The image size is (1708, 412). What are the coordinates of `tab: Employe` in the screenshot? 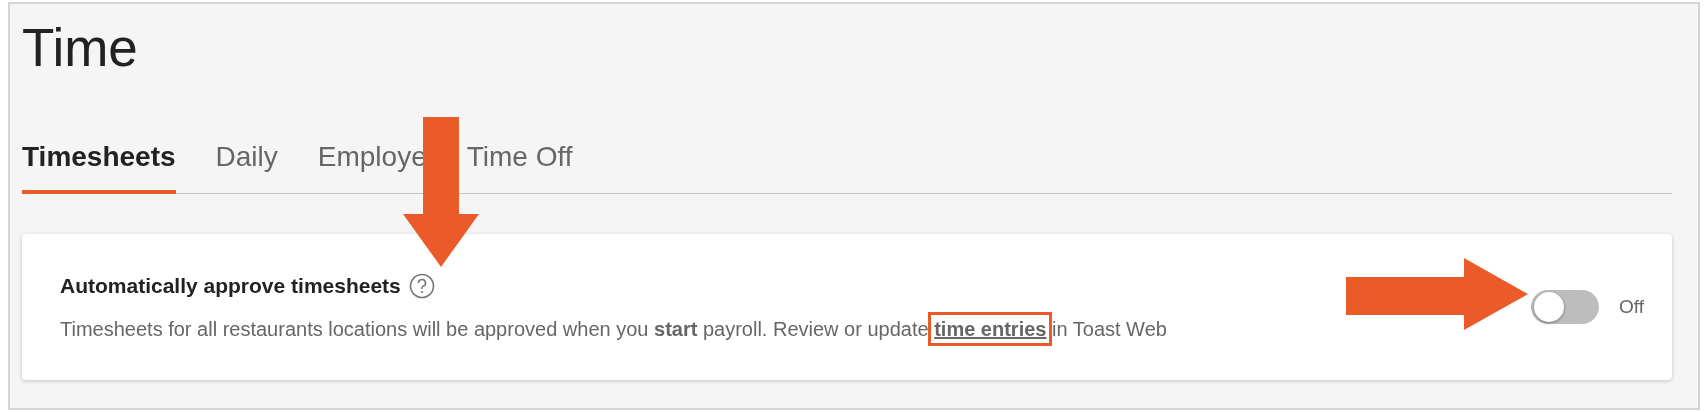 It's located at (372, 165).